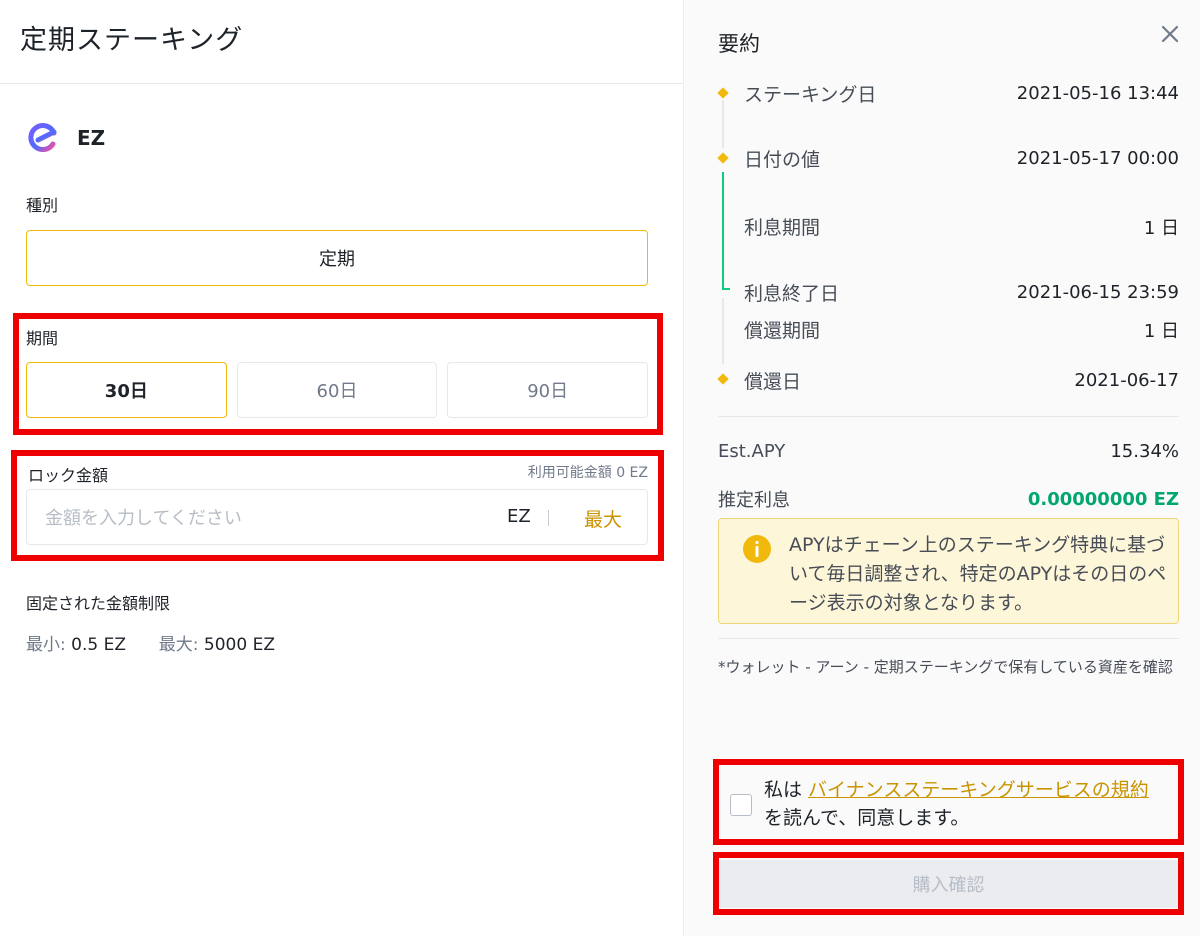 This screenshot has height=936, width=1200. I want to click on summary-row-redemption-period: 償還期間 1 日, so click(961, 329).